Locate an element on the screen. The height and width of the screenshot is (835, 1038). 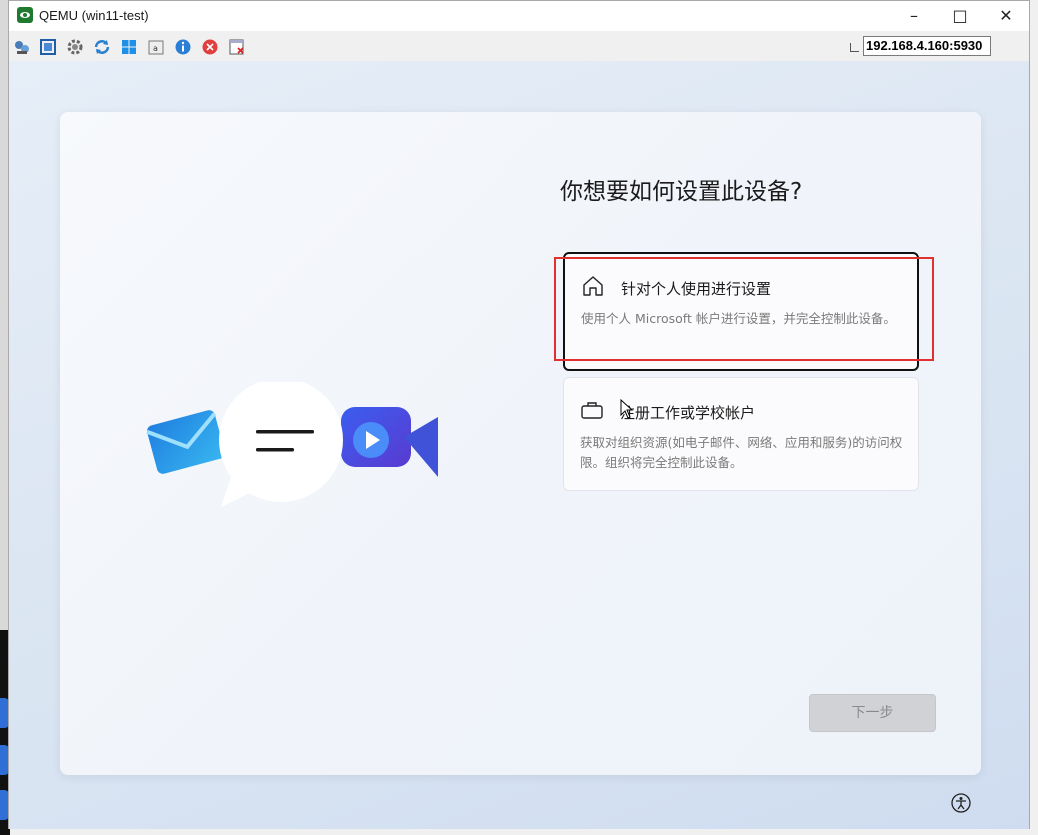
communication-illustration is located at coordinates (292, 444).